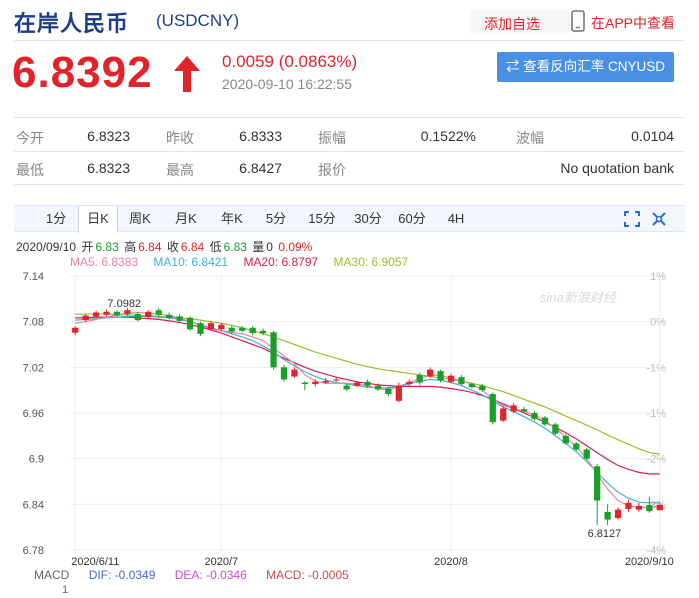 The width and height of the screenshot is (699, 598). What do you see at coordinates (349, 136) in the screenshot?
I see `stats-row: 今开 6.8323 昨收 6.8333 振幅 0.1522% 波幅 0.0104` at bounding box center [349, 136].